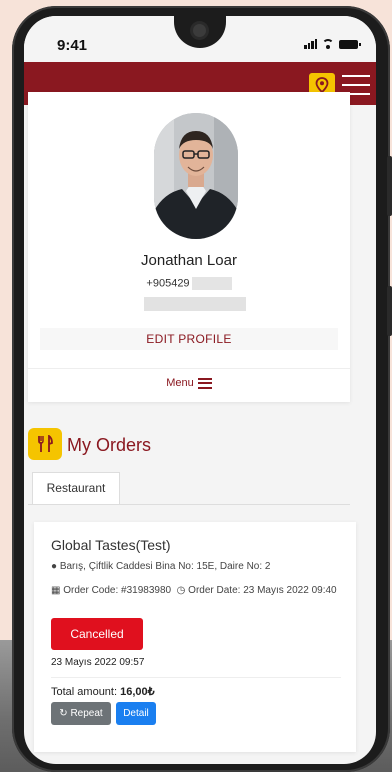  Describe the element at coordinates (117, 590) in the screenshot. I see `order-code: Order Code: #31983980` at that location.